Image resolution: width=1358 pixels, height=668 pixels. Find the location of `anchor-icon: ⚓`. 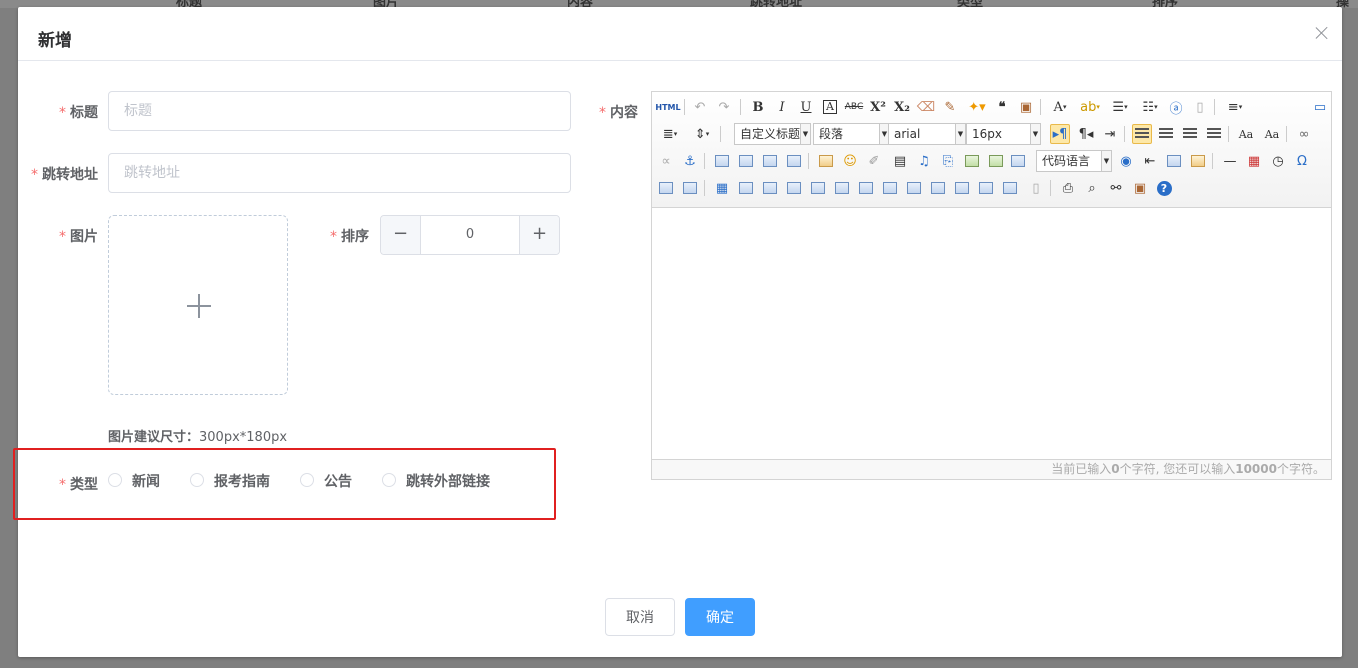

anchor-icon: ⚓ is located at coordinates (690, 161).